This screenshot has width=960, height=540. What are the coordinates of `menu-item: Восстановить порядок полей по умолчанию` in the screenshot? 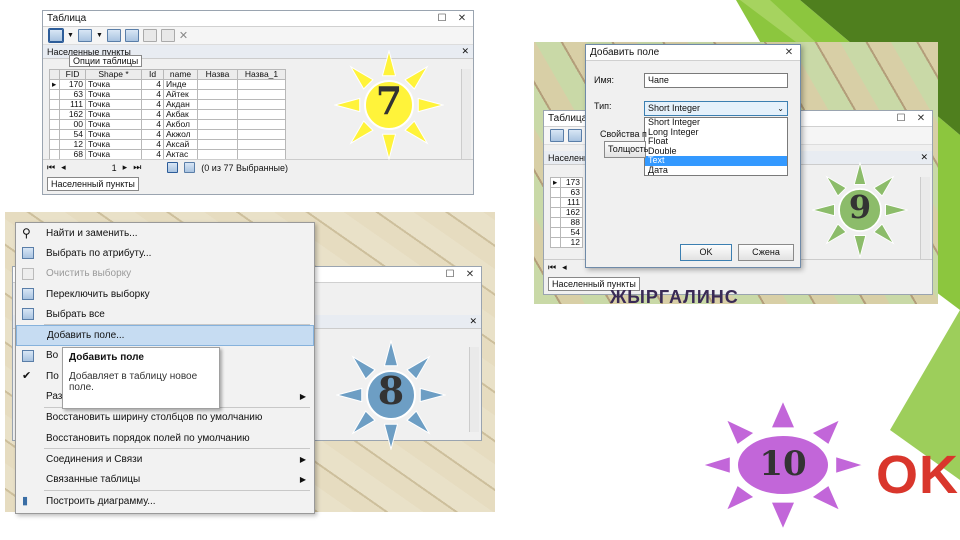 It's located at (165, 438).